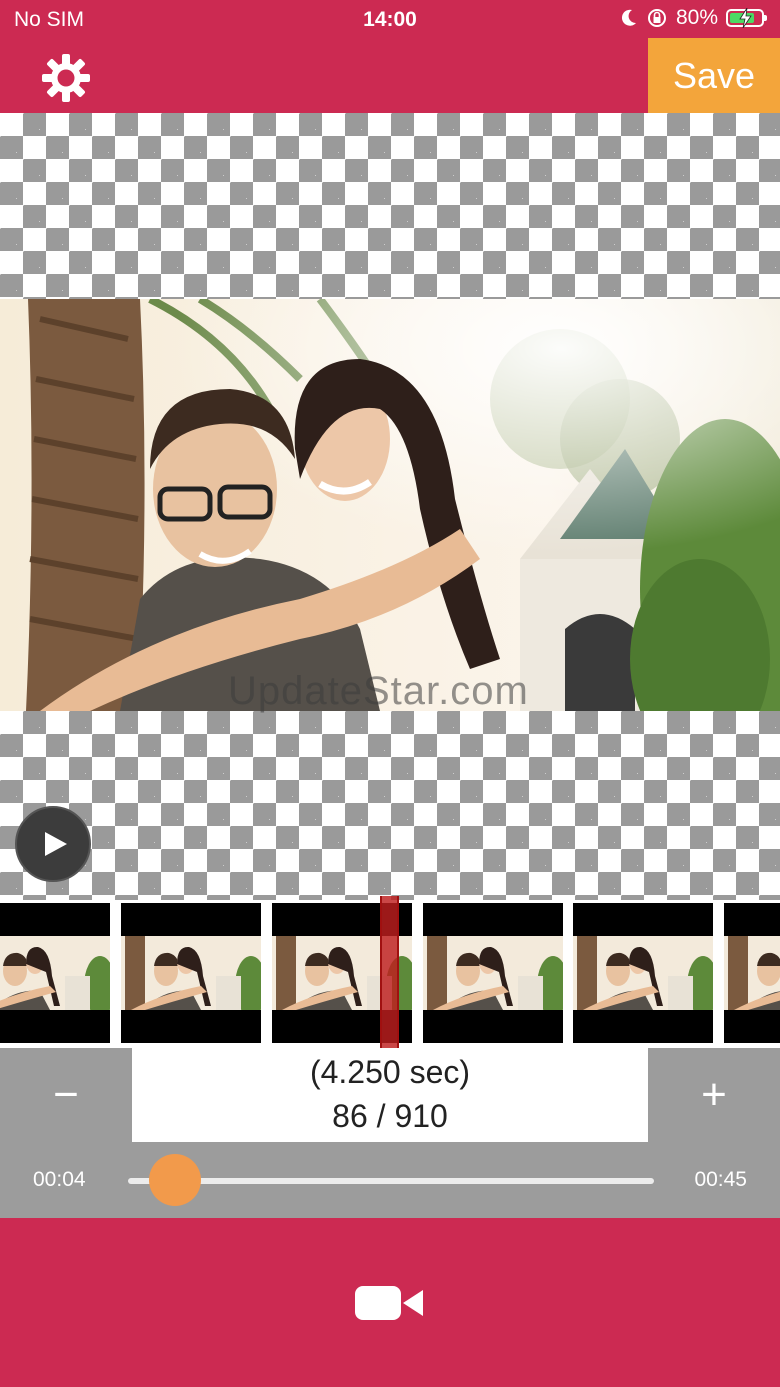 The width and height of the screenshot is (780, 1387). Describe the element at coordinates (175, 1180) in the screenshot. I see `slider-thumb` at that location.